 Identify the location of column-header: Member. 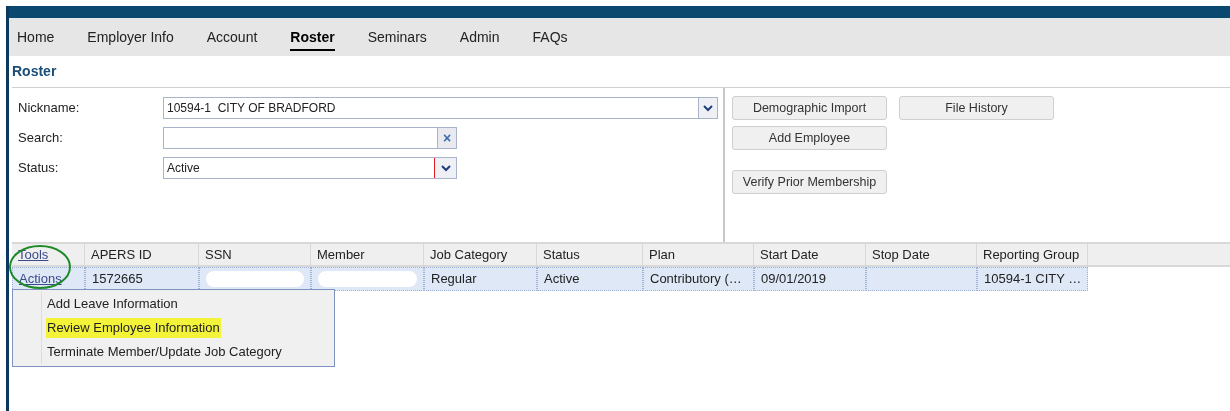
(341, 254).